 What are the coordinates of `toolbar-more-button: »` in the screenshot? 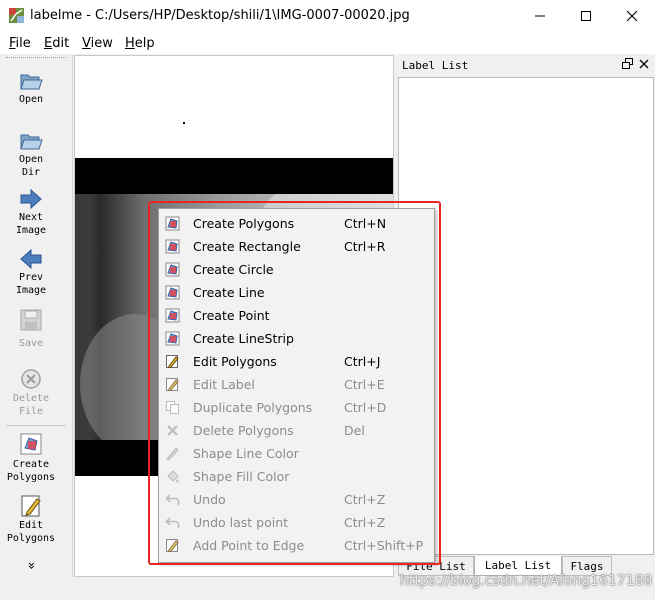 It's located at (31, 565).